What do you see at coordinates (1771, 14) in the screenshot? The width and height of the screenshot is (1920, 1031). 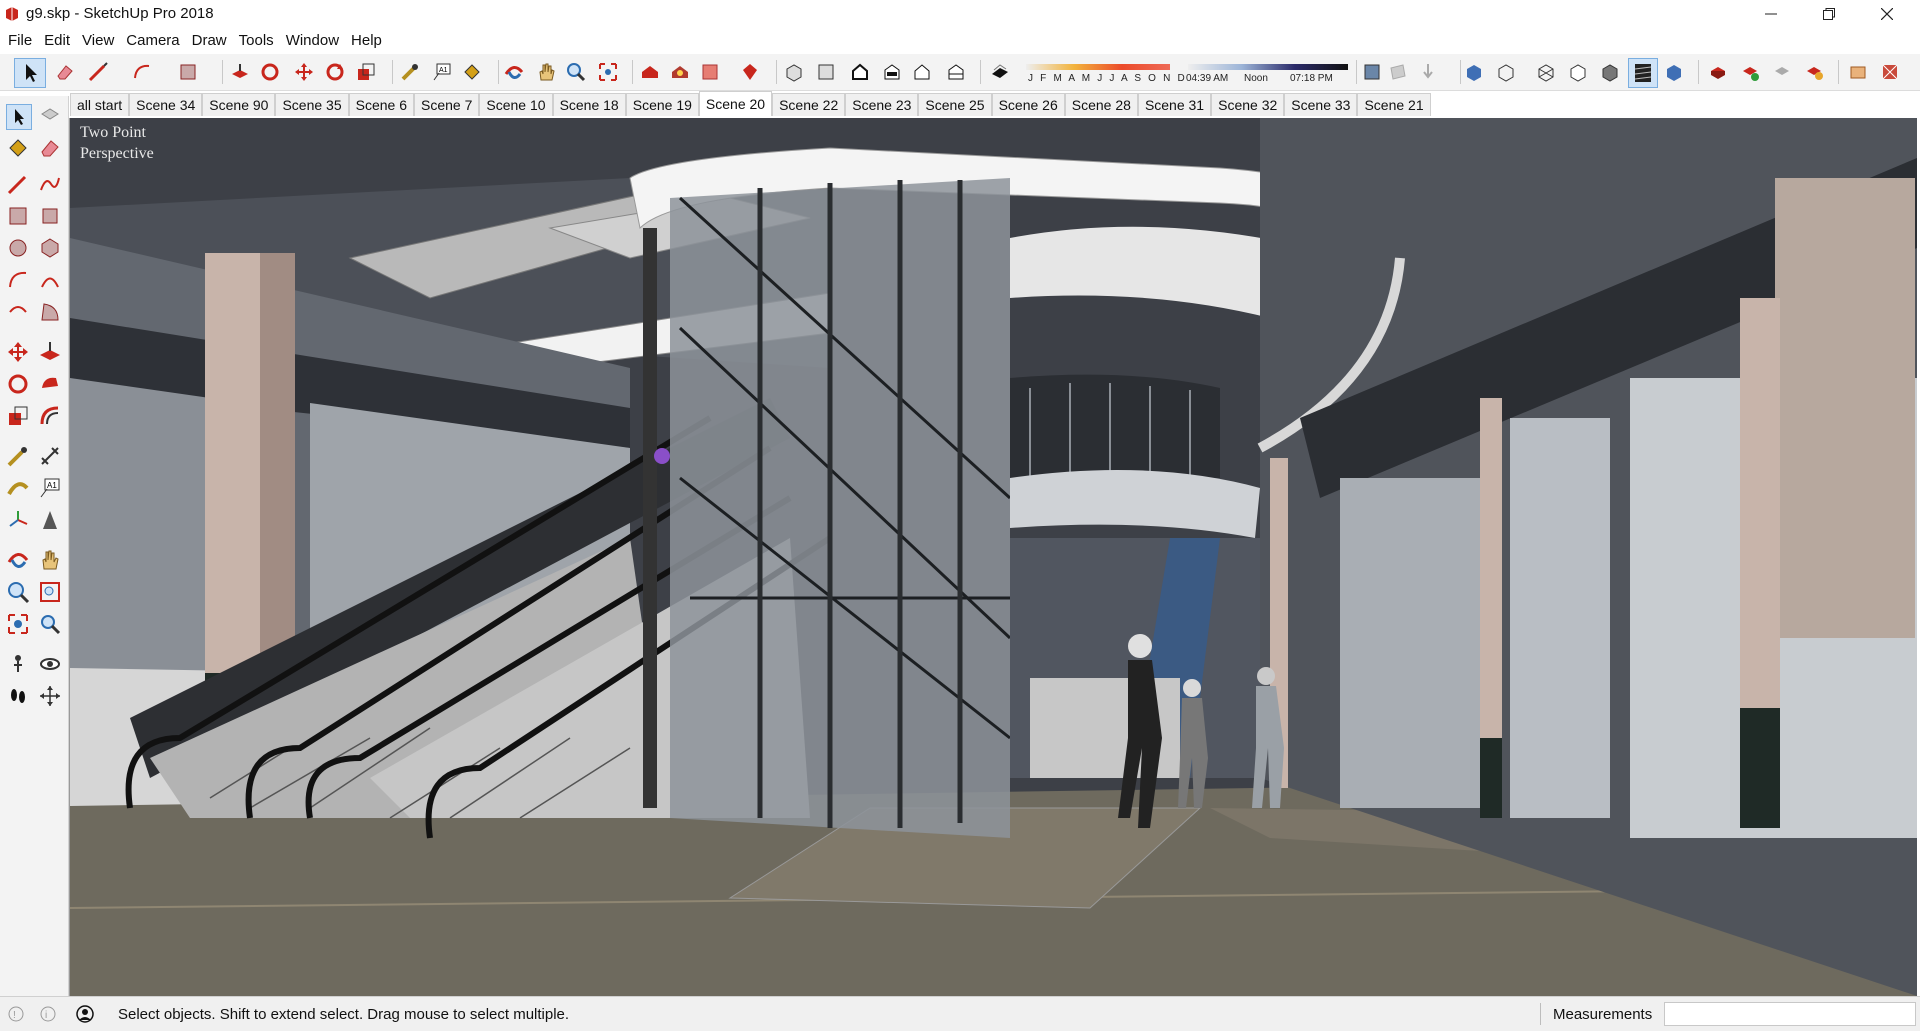 I see `minimize-button` at bounding box center [1771, 14].